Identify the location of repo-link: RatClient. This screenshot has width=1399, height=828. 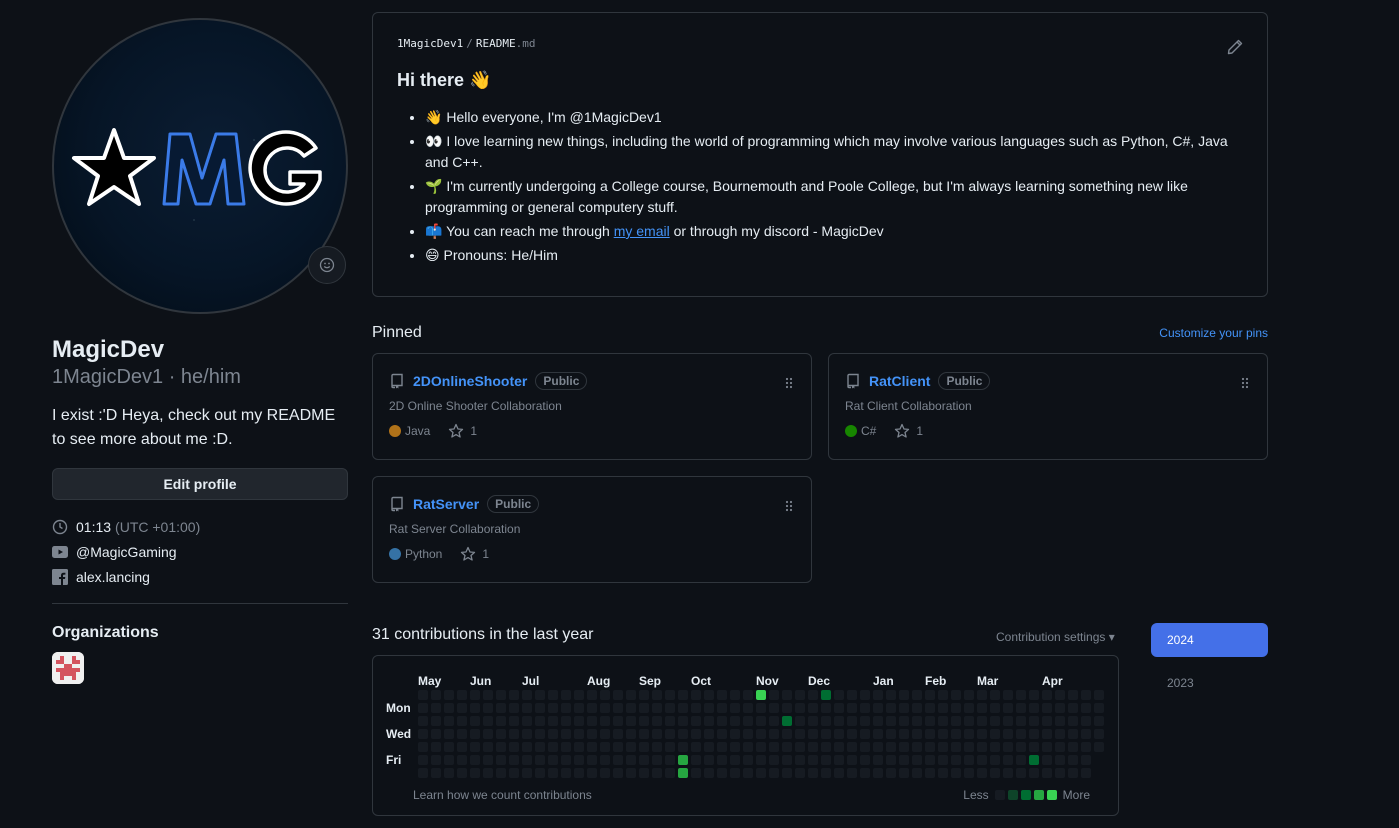
(899, 381).